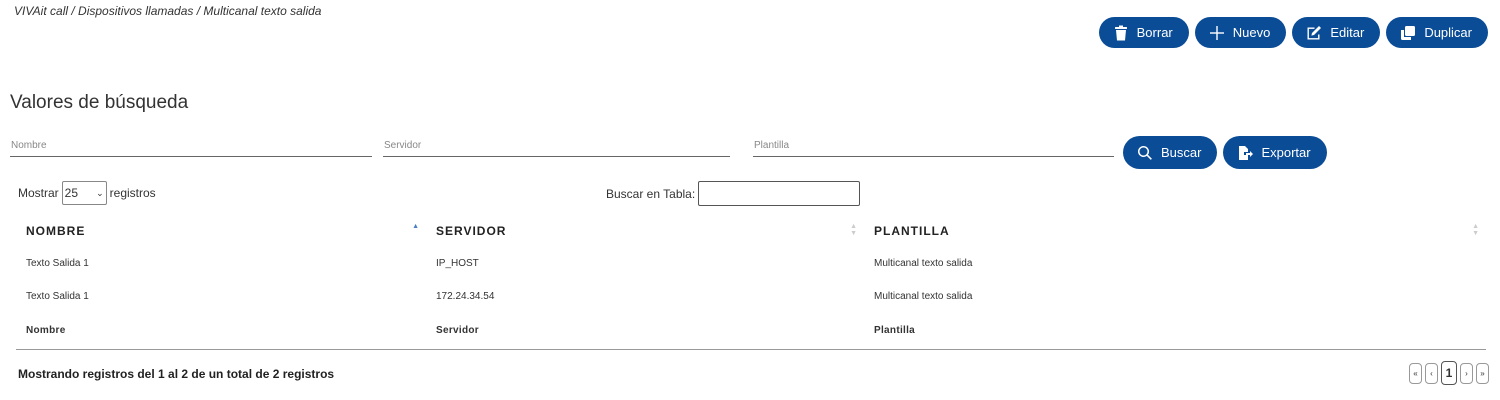  Describe the element at coordinates (556, 147) in the screenshot. I see `servidor-filter-input` at that location.